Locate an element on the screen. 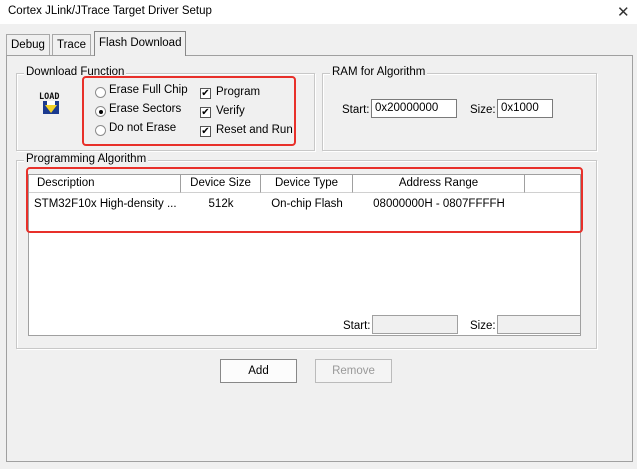 This screenshot has width=637, height=469. algorithm-size-label: Size: is located at coordinates (483, 326).